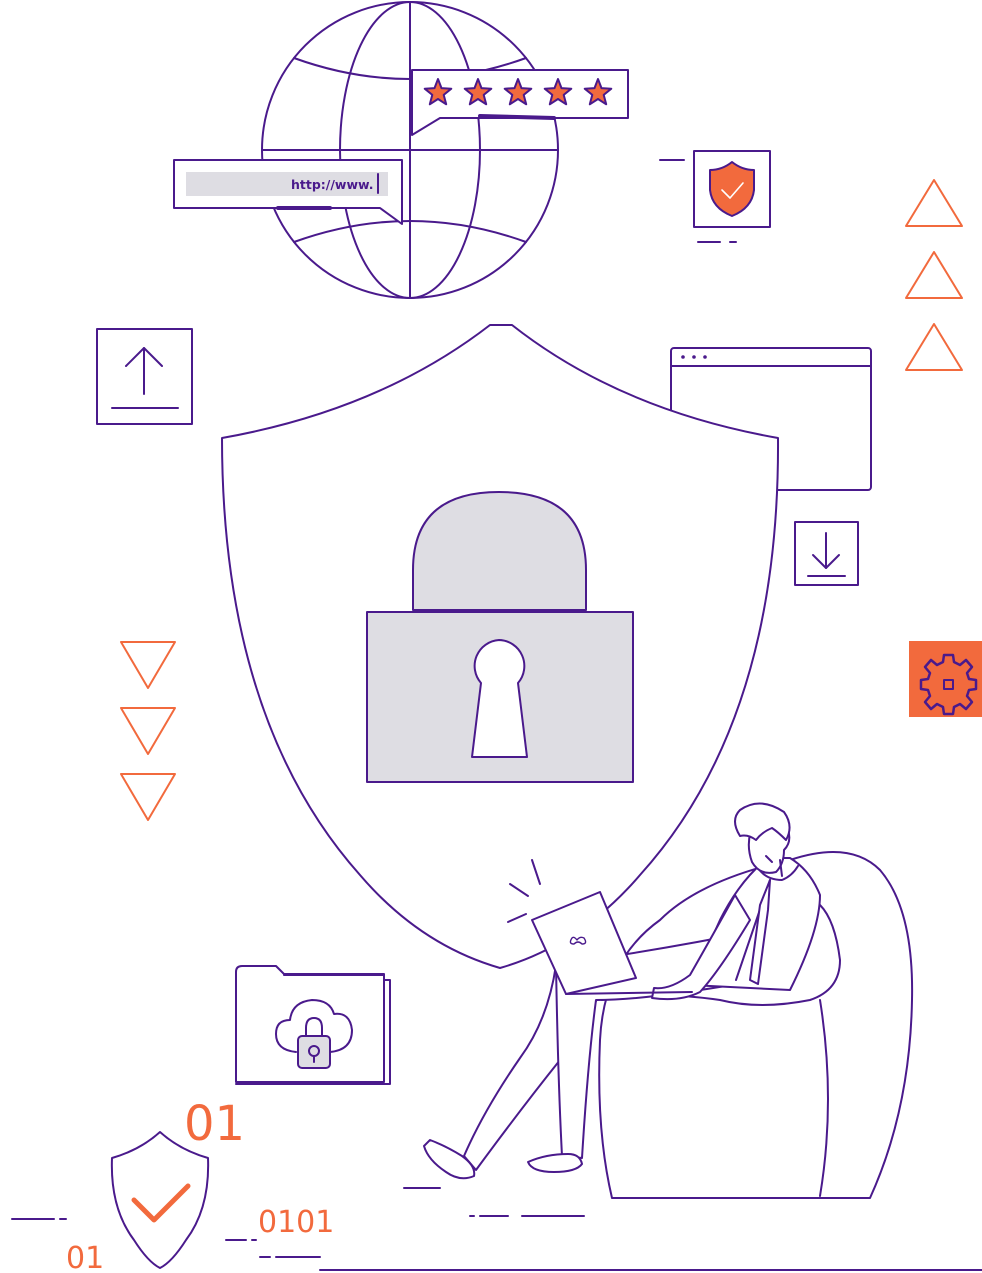 This screenshot has width=982, height=1273. Describe the element at coordinates (160, 1200) in the screenshot. I see `shield-outline-icon` at that location.